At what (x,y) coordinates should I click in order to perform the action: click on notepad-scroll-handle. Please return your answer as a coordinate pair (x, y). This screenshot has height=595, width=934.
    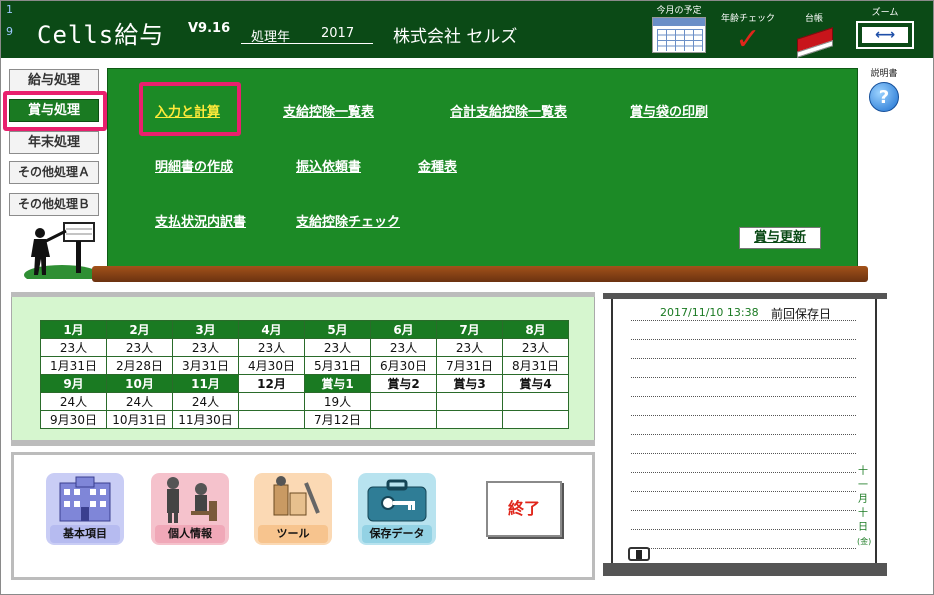
    Looking at the image, I should click on (639, 554).